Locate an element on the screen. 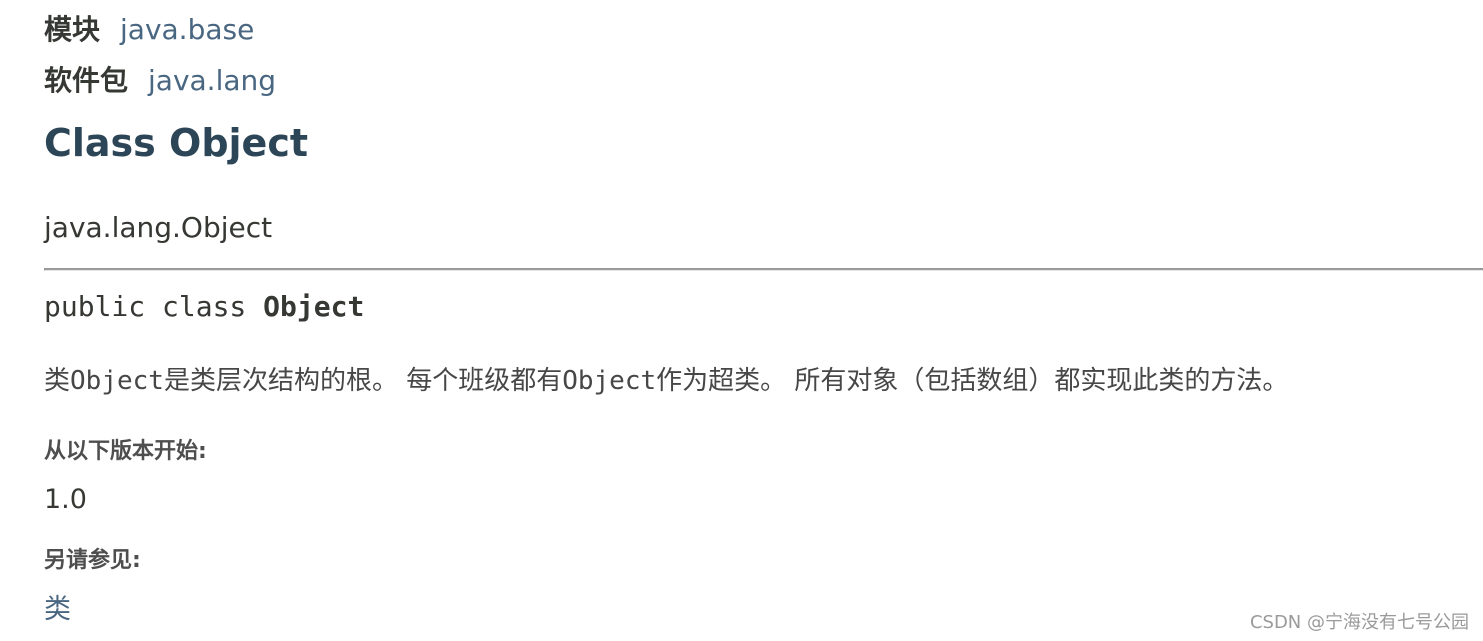 This screenshot has width=1483, height=641. signature-type-name: Object is located at coordinates (314, 306).